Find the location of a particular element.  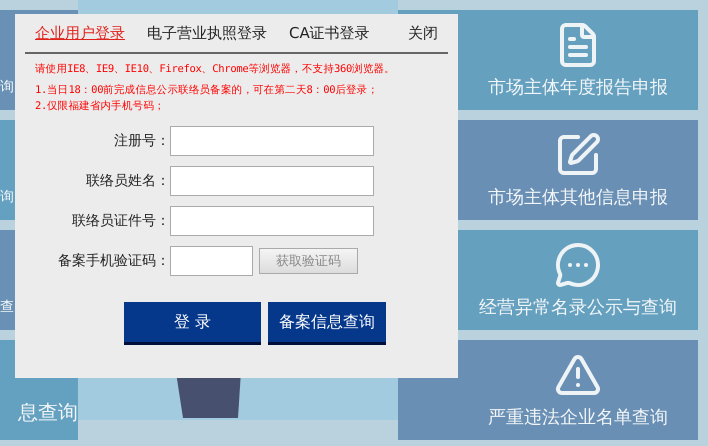

login-tab: CA证书登录 is located at coordinates (329, 33).